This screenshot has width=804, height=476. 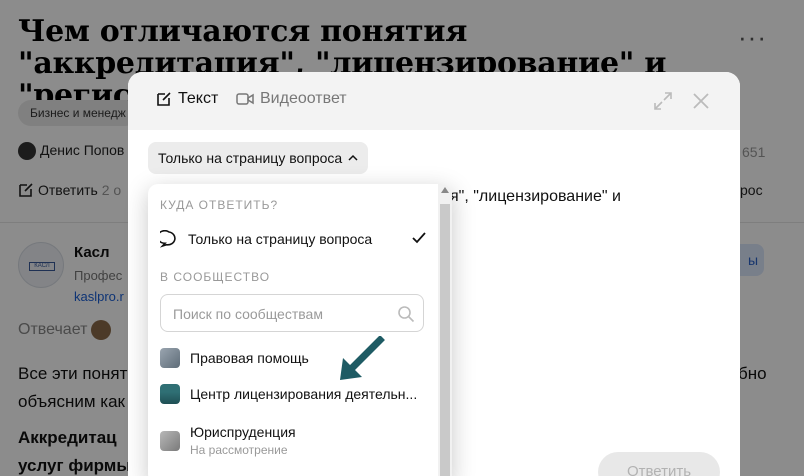 I want to click on community-item: Юриспруденция На рассмотрение, so click(x=228, y=440).